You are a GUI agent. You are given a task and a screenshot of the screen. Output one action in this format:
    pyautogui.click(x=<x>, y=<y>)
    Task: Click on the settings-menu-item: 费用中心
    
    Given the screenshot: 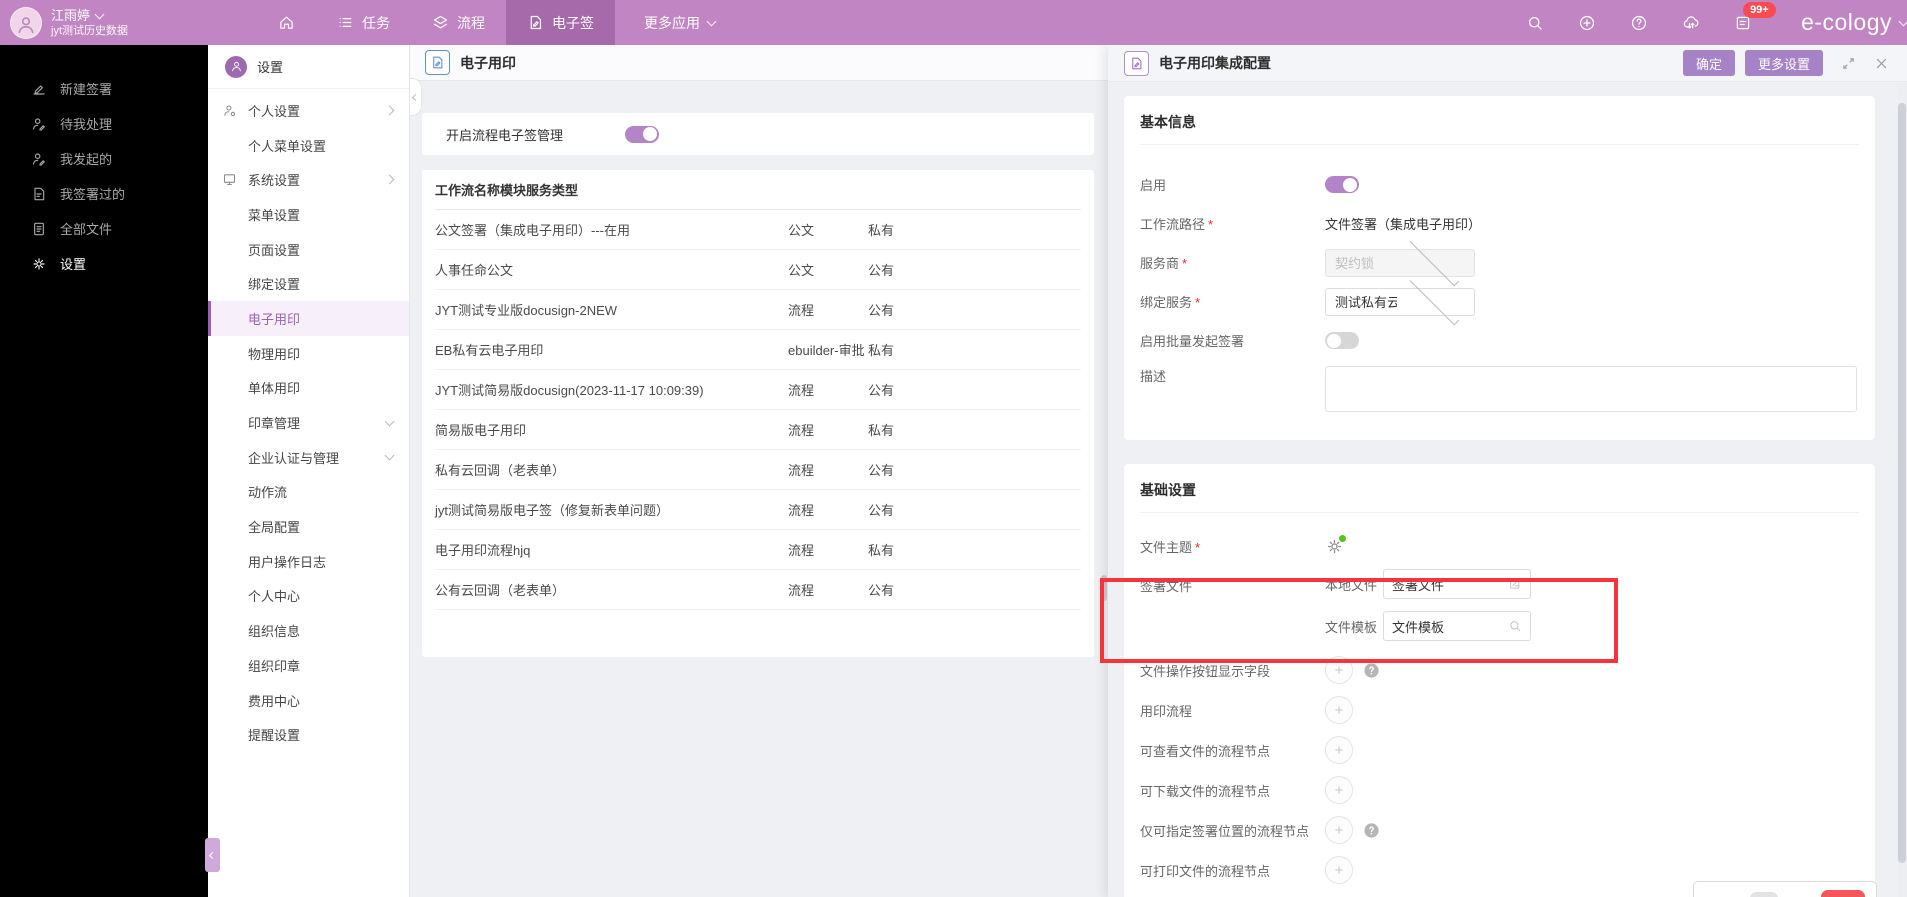 What is the action you would take?
    pyautogui.click(x=308, y=700)
    